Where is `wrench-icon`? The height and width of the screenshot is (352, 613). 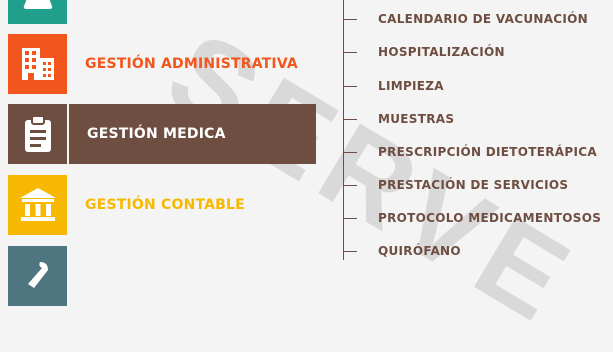 wrench-icon is located at coordinates (37, 275).